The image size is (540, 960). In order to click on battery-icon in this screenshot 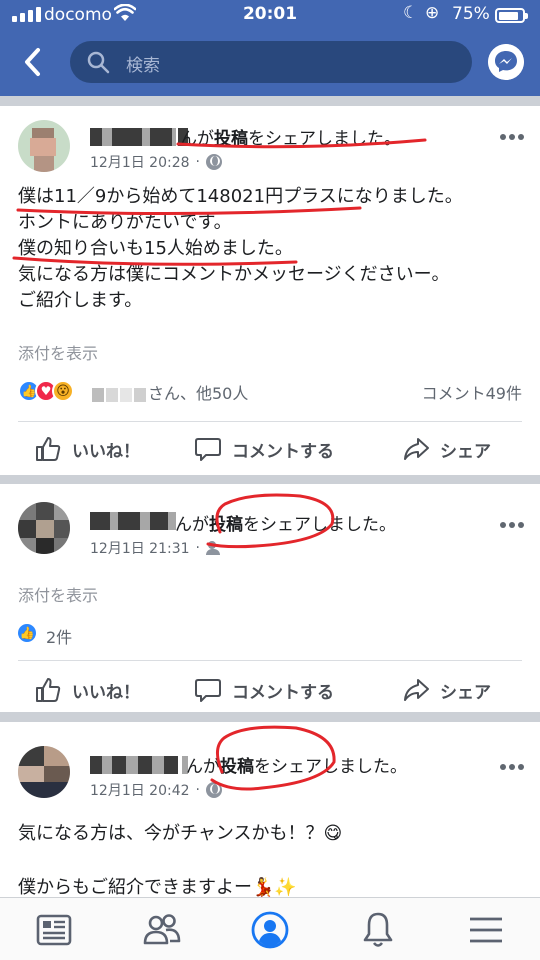, I will do `click(511, 15)`.